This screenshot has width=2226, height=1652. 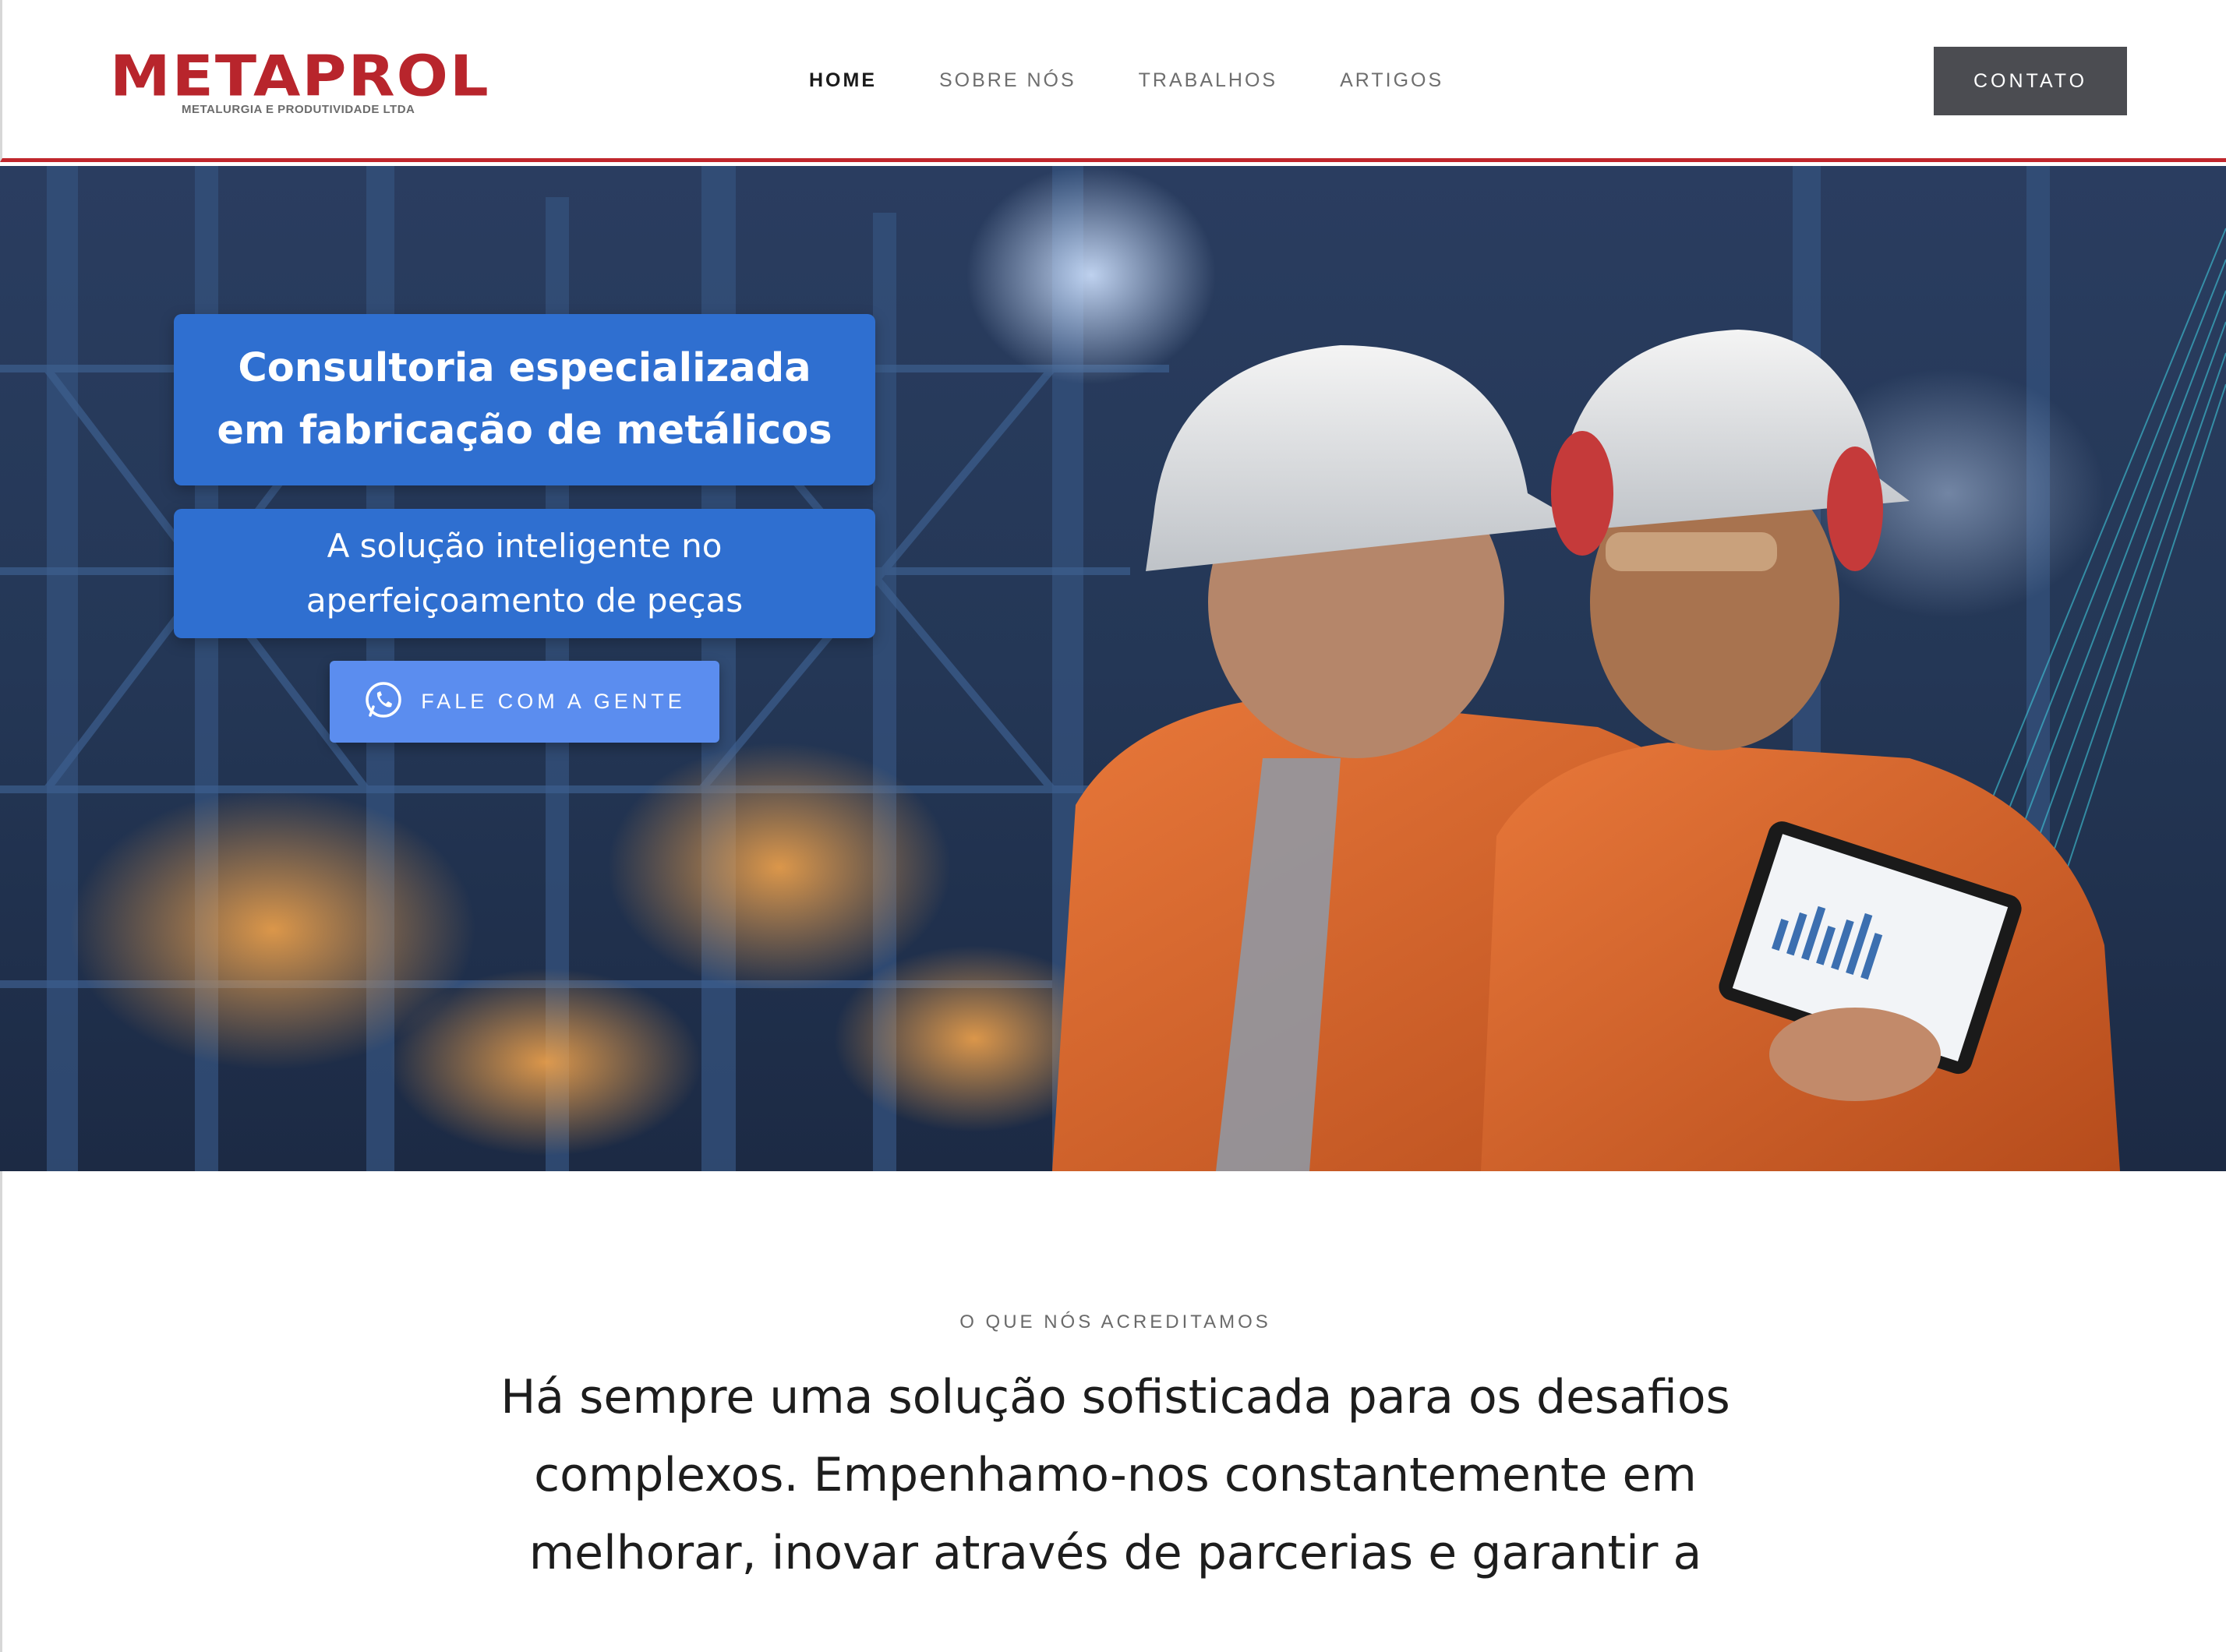 What do you see at coordinates (383, 702) in the screenshot?
I see `whatsapp-icon` at bounding box center [383, 702].